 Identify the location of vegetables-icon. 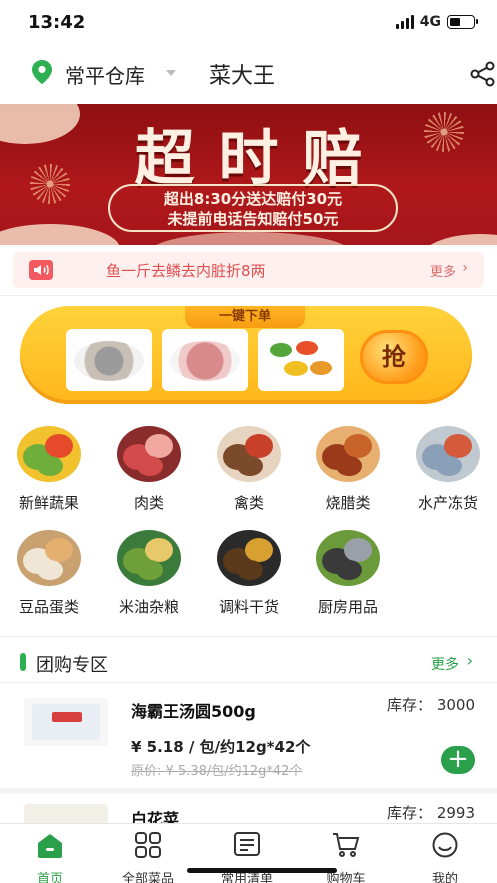
(49, 454).